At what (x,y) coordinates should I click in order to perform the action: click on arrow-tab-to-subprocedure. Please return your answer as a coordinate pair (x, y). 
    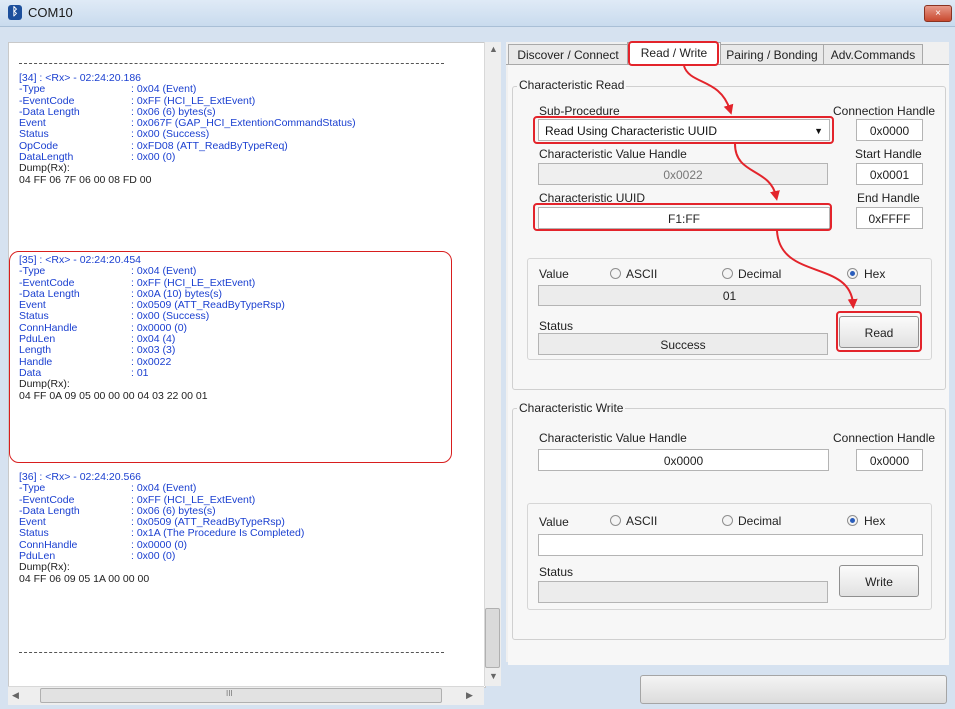
    Looking at the image, I should click on (708, 90).